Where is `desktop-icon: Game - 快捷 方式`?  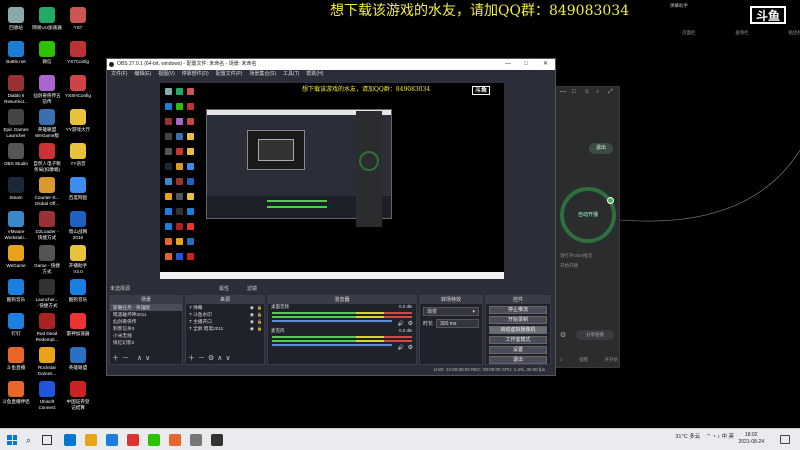
desktop-icon: Game - 快捷 方式 is located at coordinates (47, 259).